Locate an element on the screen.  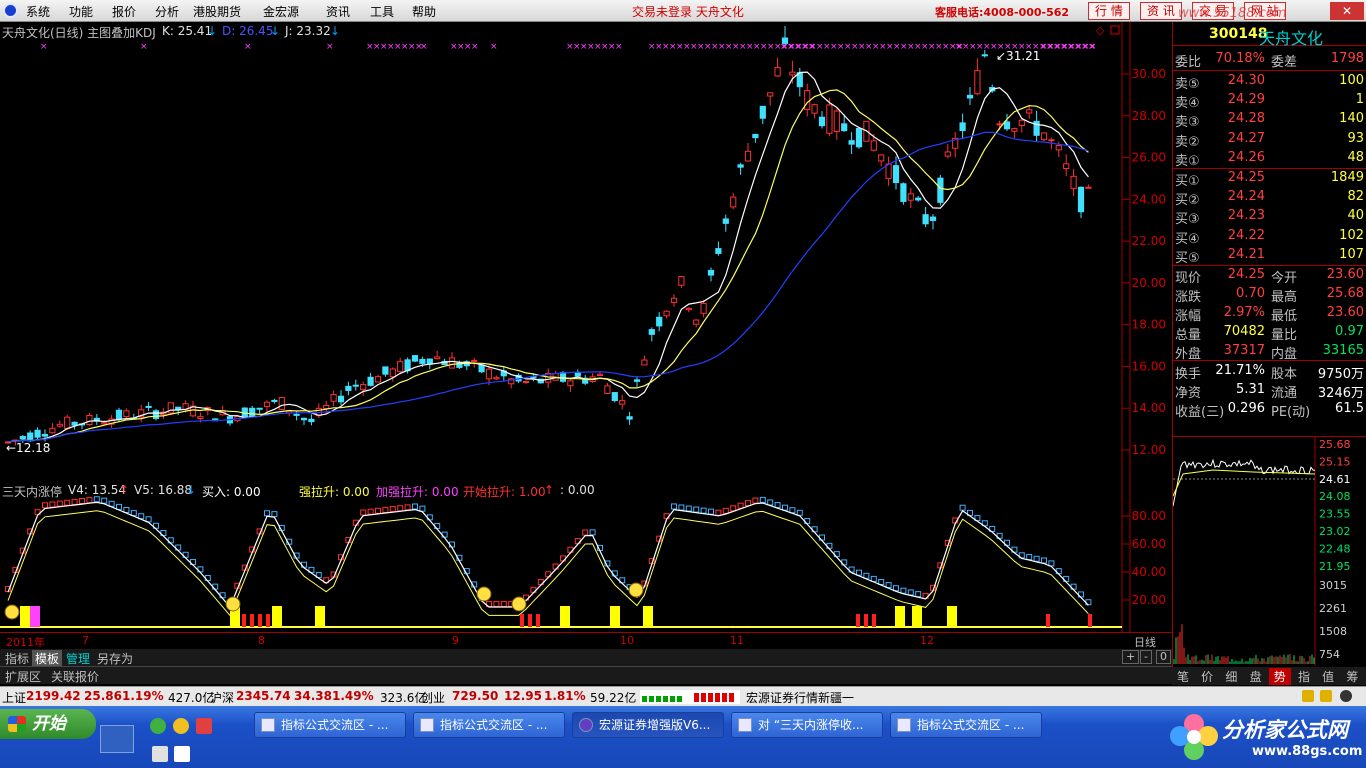
window-close-icon: ✕ is located at coordinates (1347, 11).